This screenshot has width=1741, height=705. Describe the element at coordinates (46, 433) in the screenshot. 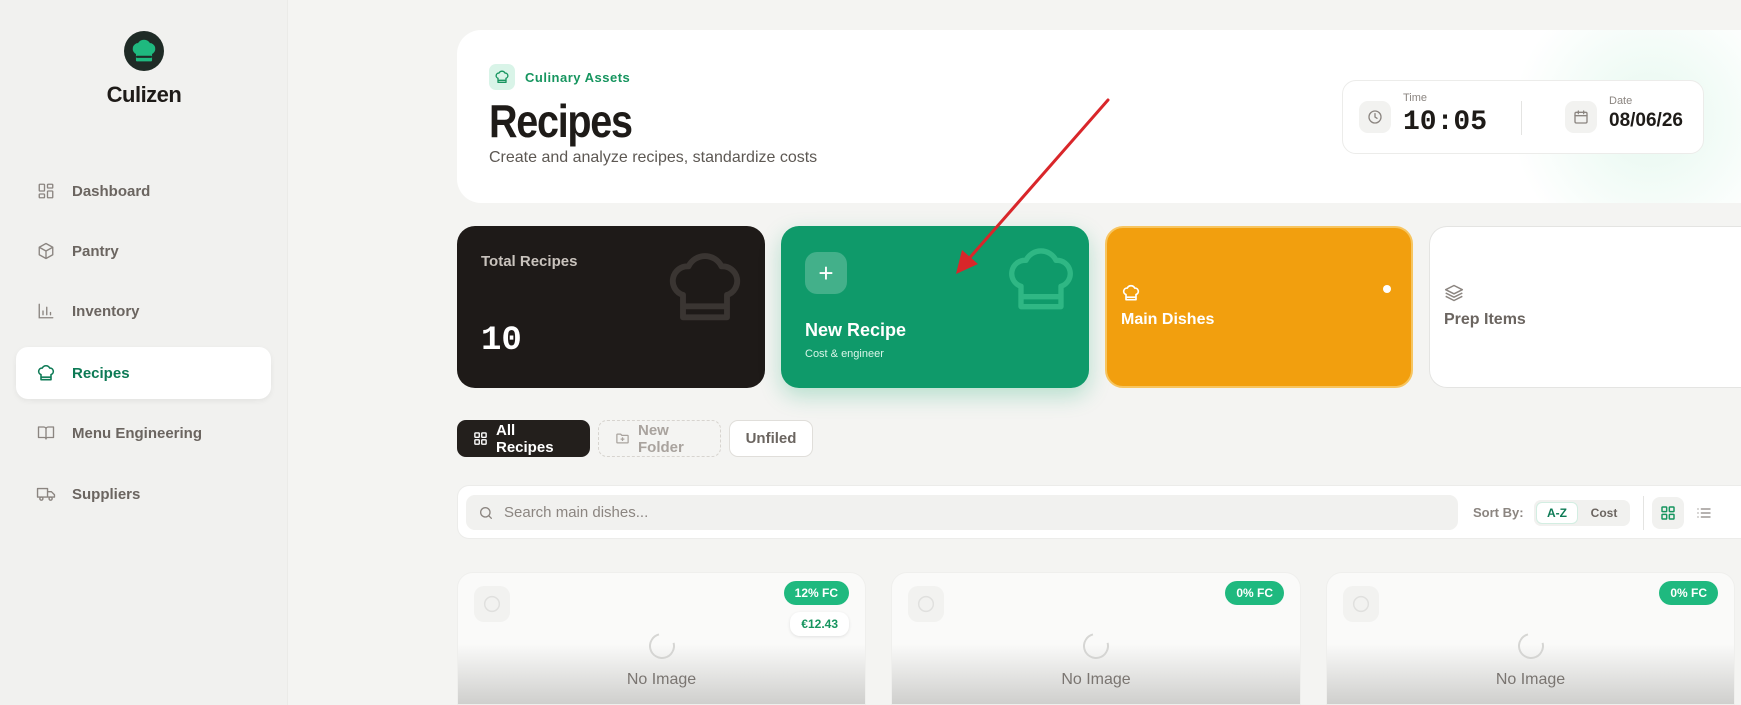

I see `book-icon` at that location.